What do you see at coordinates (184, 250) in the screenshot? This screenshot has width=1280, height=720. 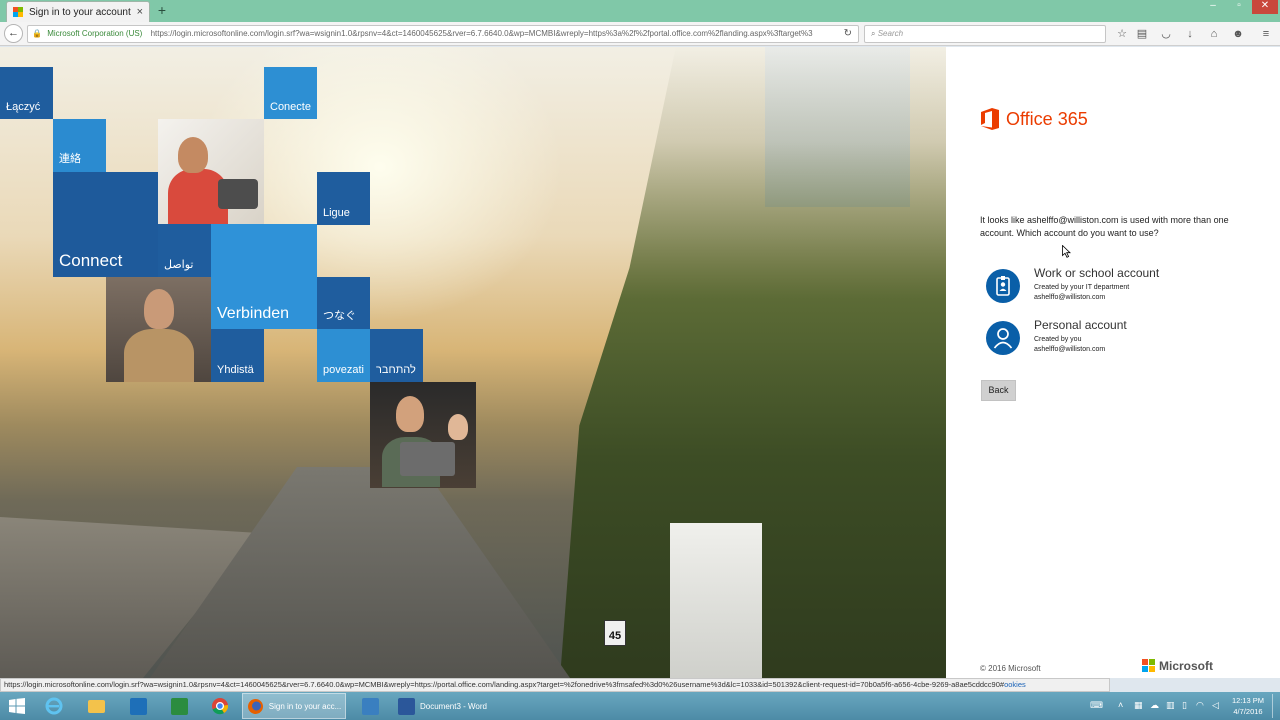 I see `tile-arabic: تواصل` at bounding box center [184, 250].